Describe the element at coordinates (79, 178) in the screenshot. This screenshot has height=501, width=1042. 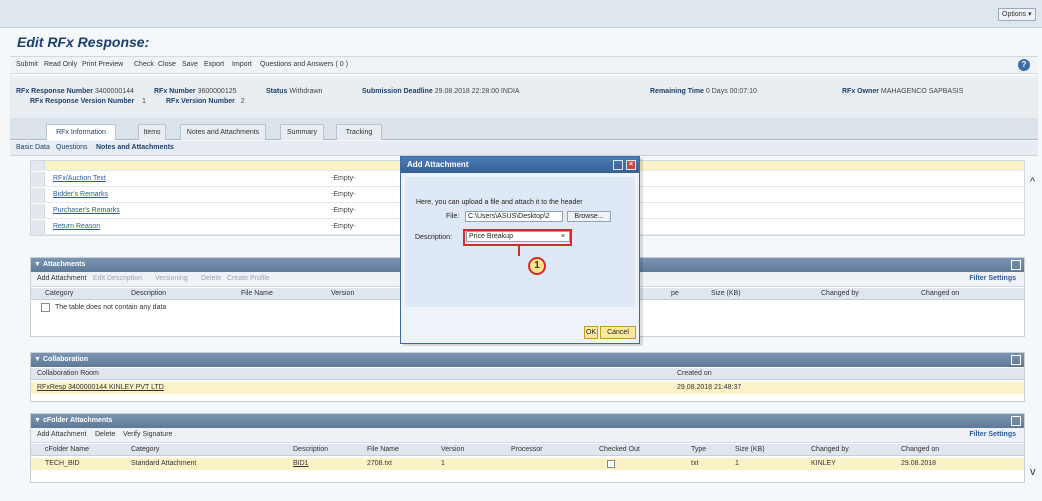
I see `note-name: RFx/Auction Text` at that location.